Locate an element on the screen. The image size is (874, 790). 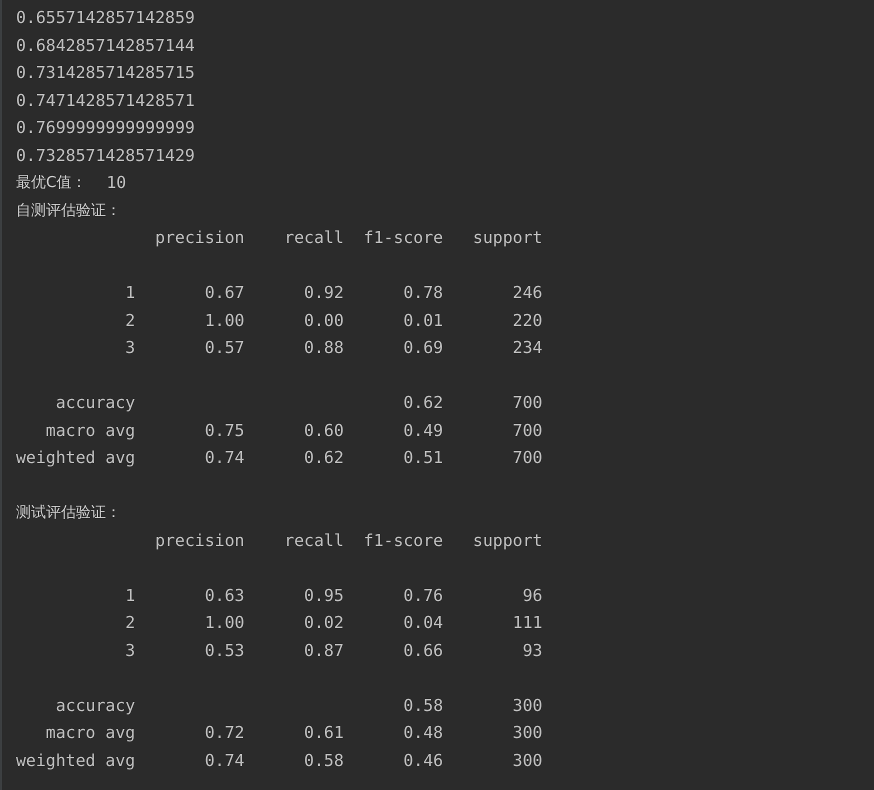
table-cell: 0.78 is located at coordinates (423, 292).